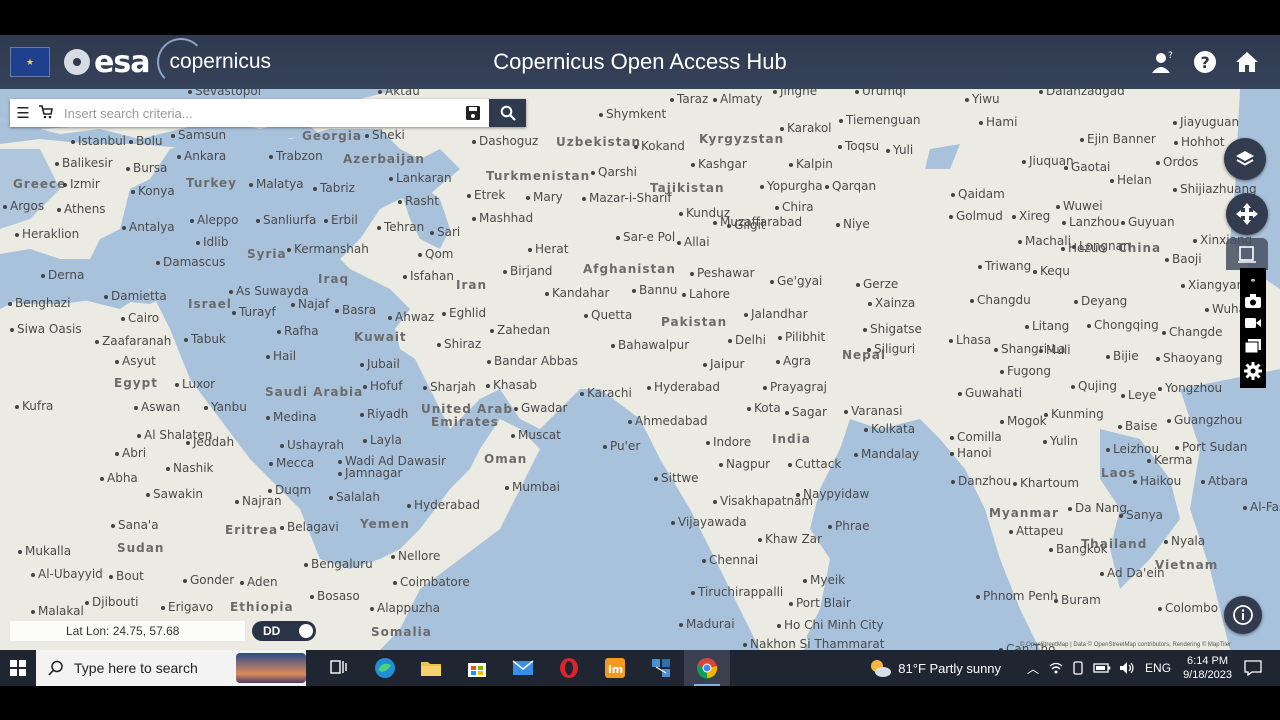 Image resolution: width=1280 pixels, height=720 pixels. I want to click on search-icon, so click(55, 668).